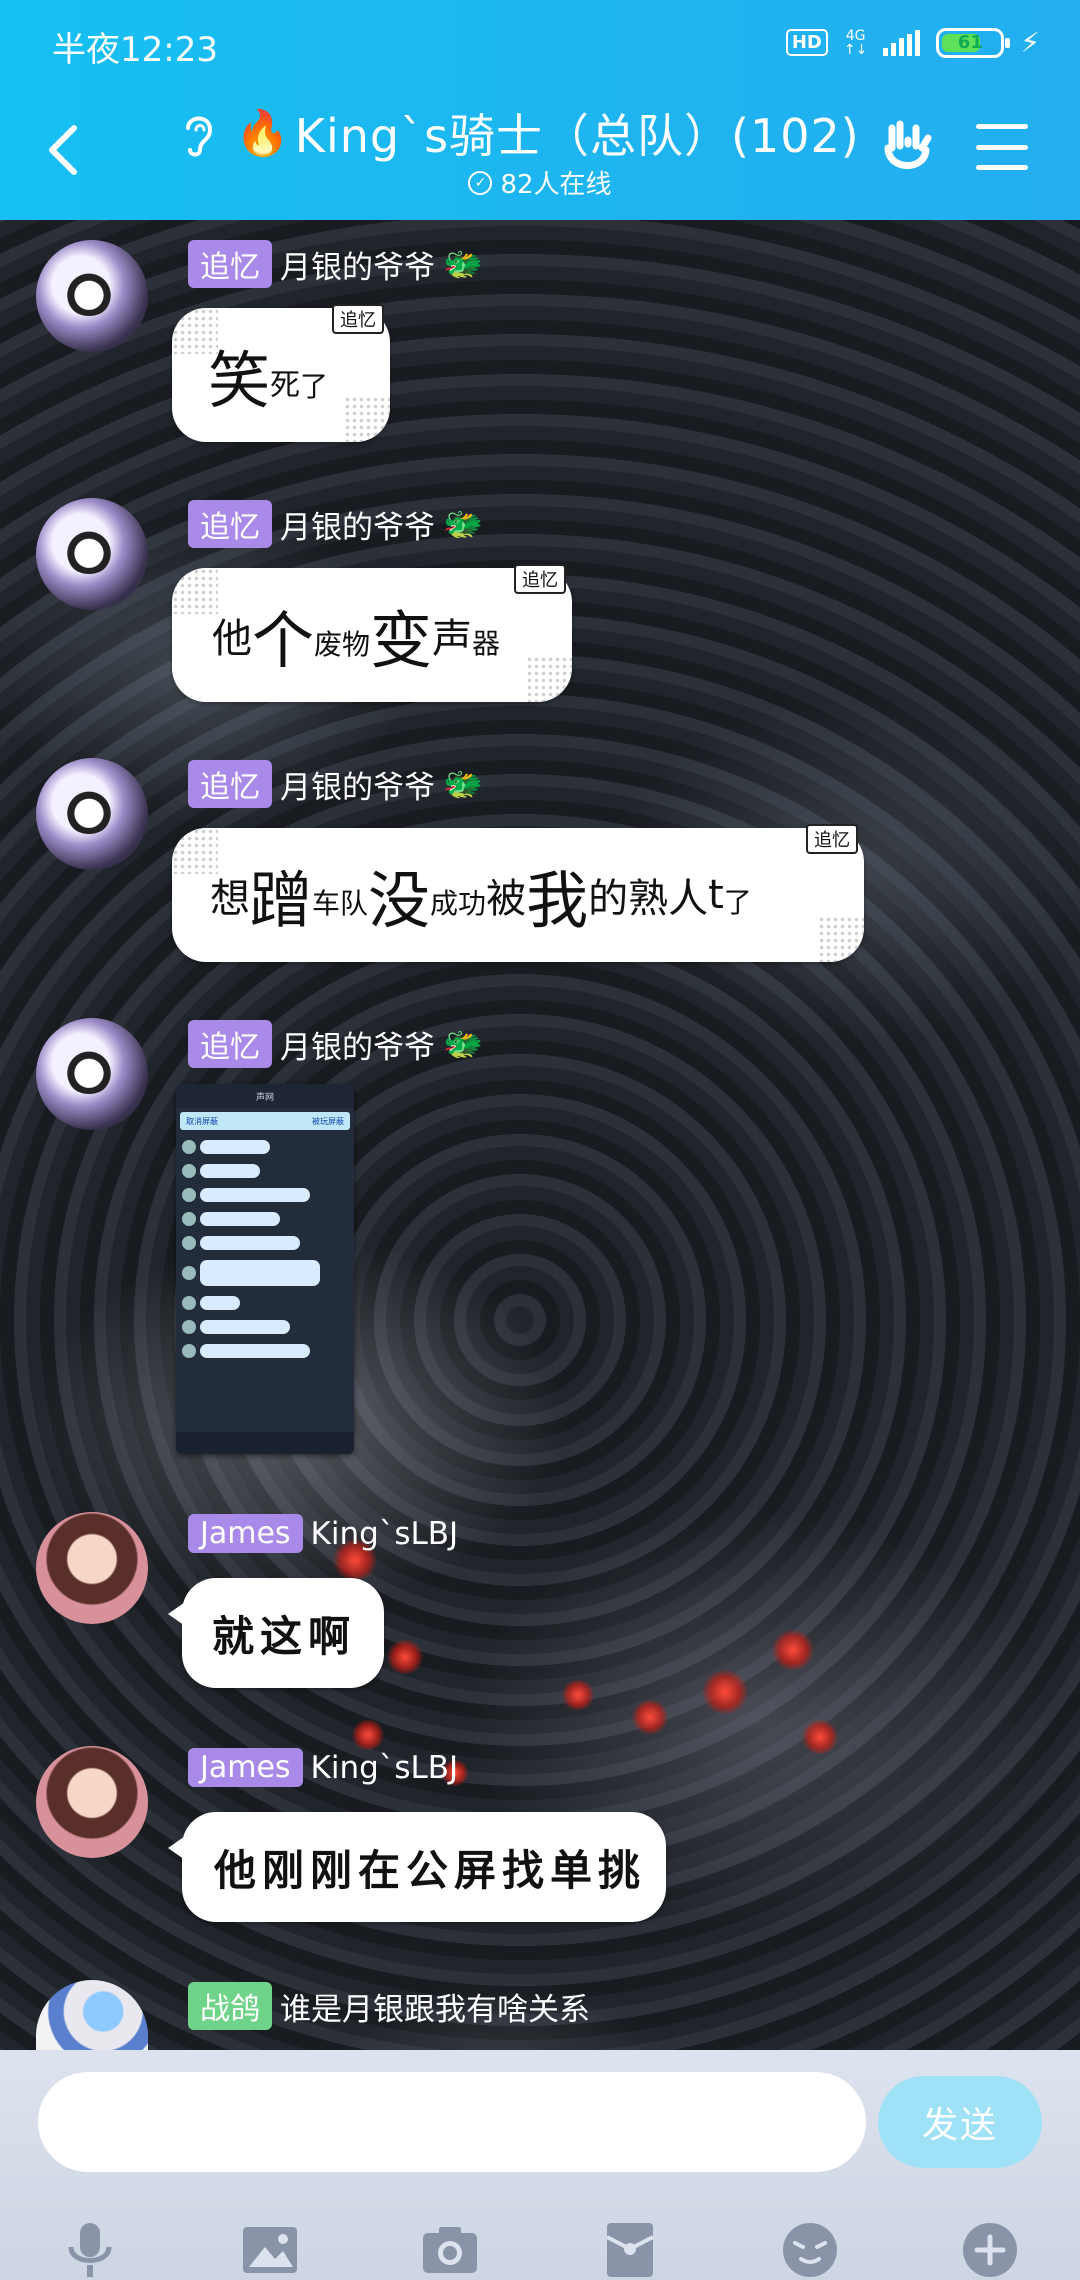  What do you see at coordinates (285, 385) in the screenshot?
I see `message-text: 死` at bounding box center [285, 385].